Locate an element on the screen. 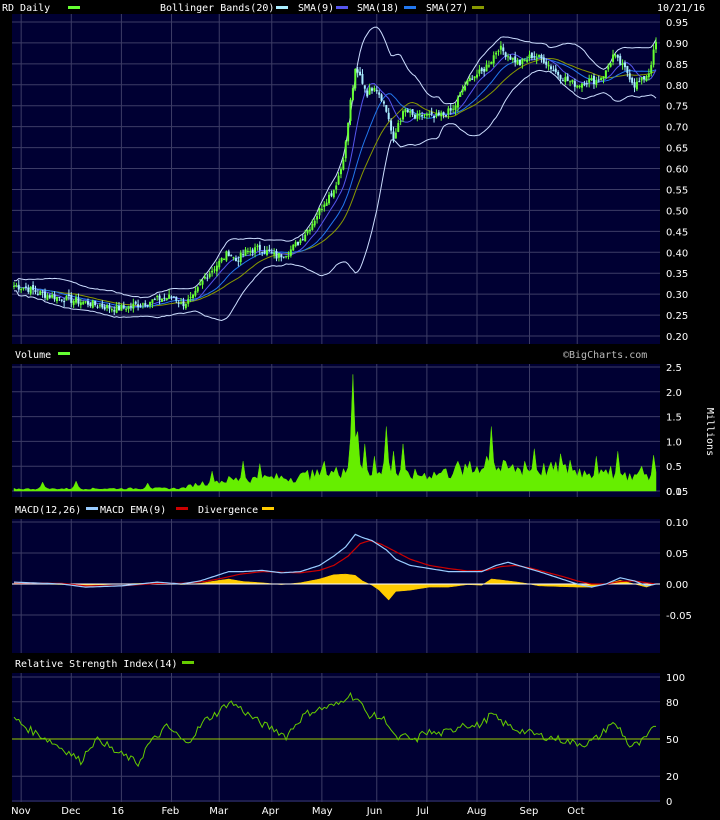 The height and width of the screenshot is (820, 720). bb-legend-swatch is located at coordinates (282, 7).